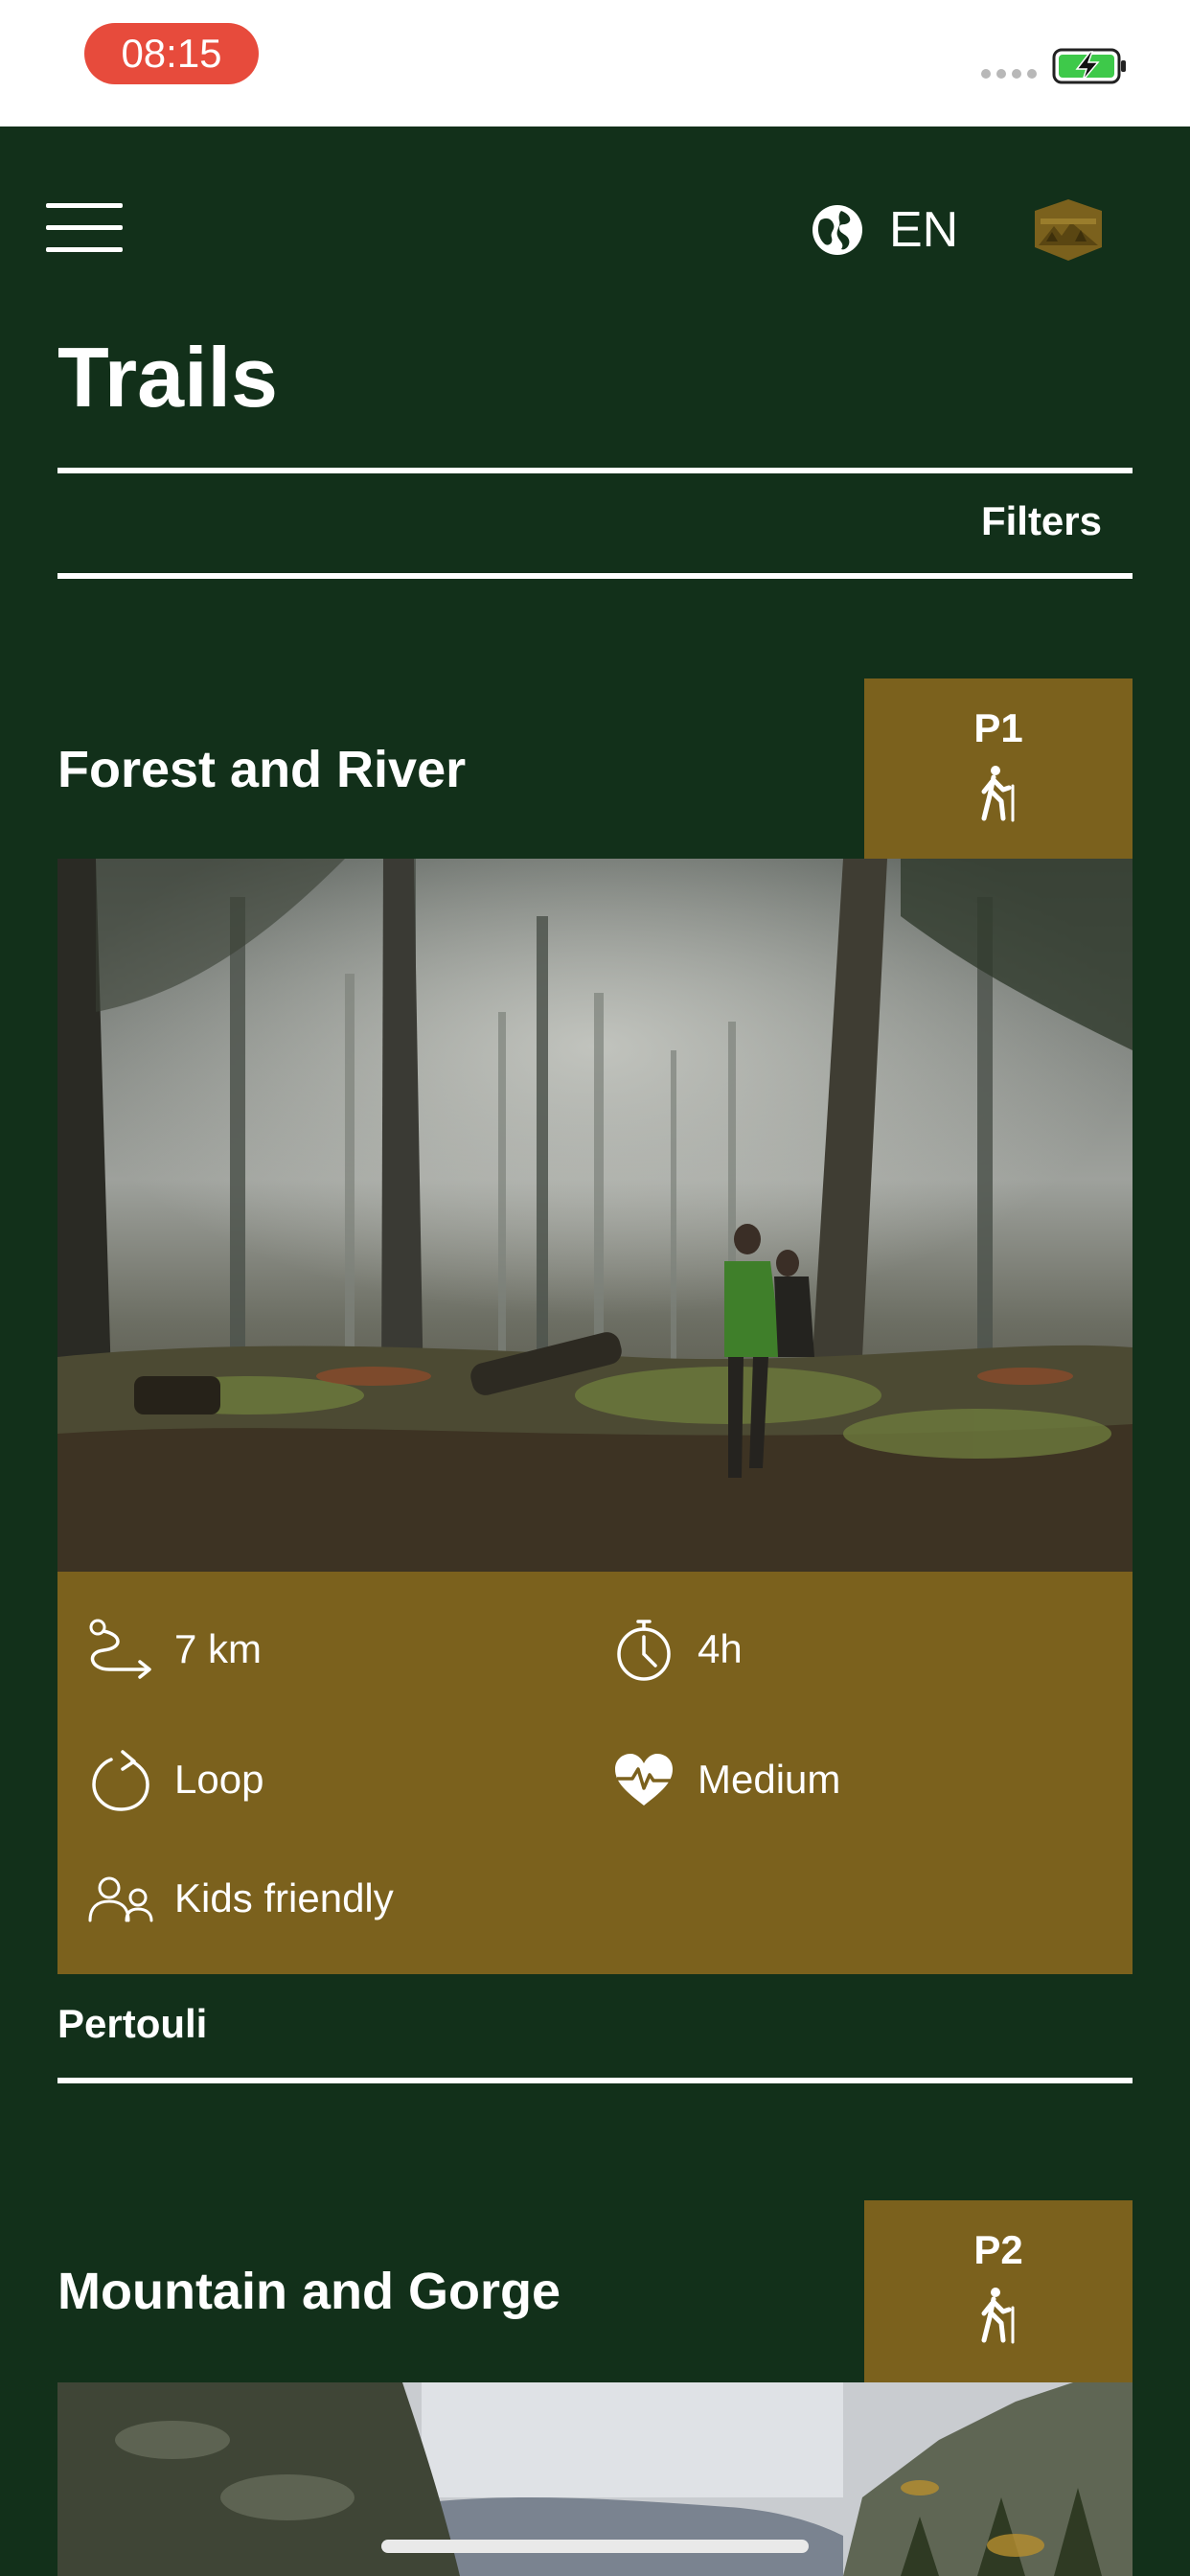  Describe the element at coordinates (837, 230) in the screenshot. I see `globe-icon` at that location.